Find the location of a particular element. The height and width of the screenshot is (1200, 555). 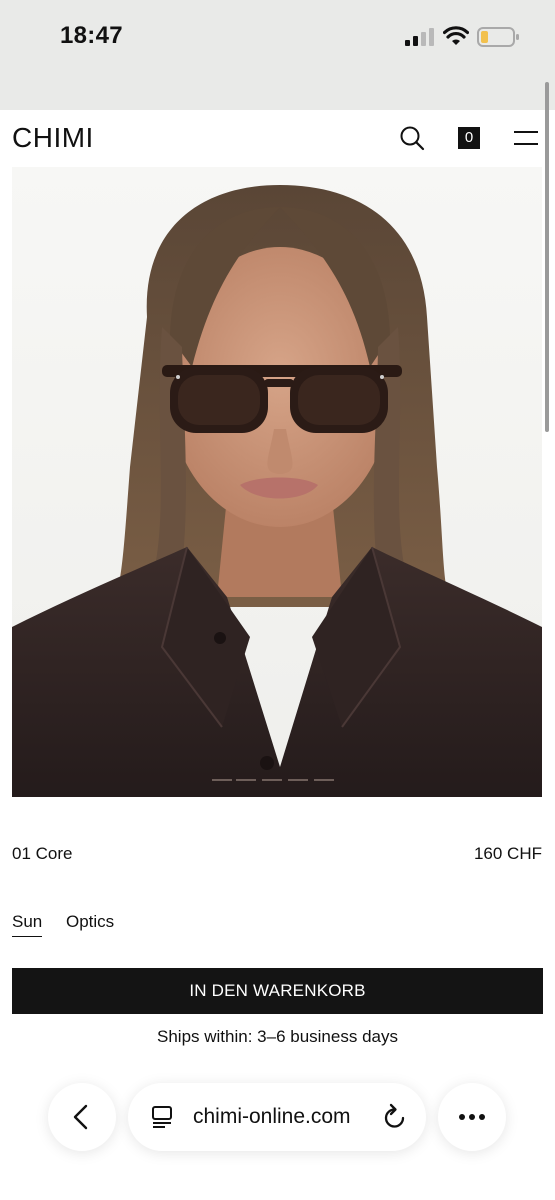

browser-more-button is located at coordinates (472, 1117).